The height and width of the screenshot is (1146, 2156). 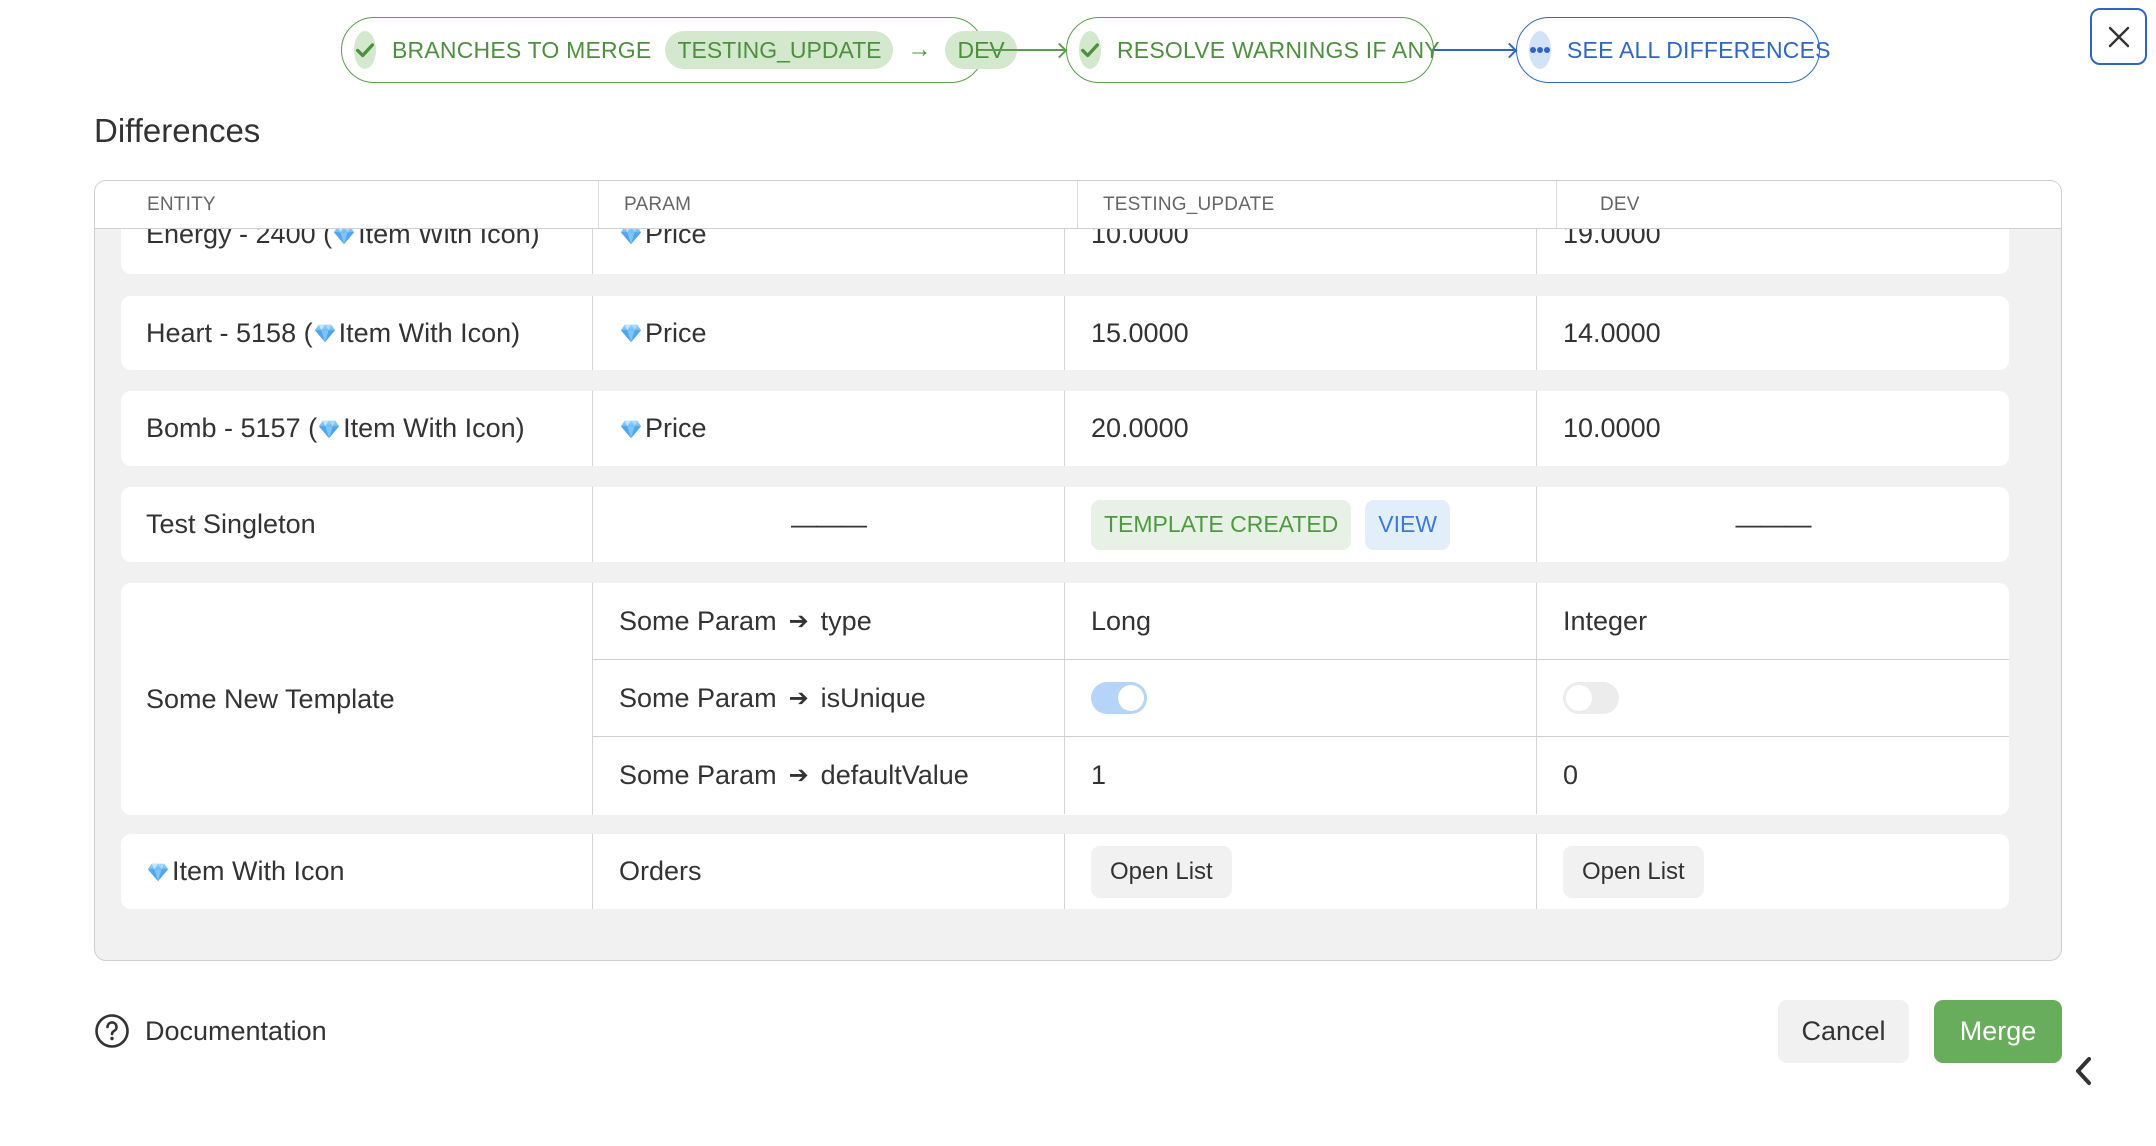 What do you see at coordinates (919, 49) in the screenshot?
I see `arrow-right-icon: →` at bounding box center [919, 49].